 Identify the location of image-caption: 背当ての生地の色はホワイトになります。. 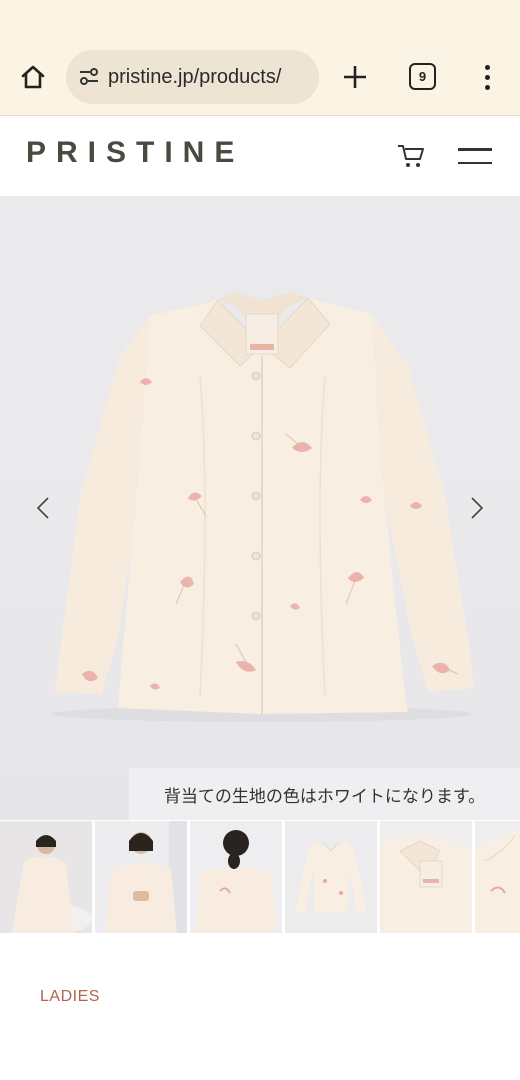
(324, 794).